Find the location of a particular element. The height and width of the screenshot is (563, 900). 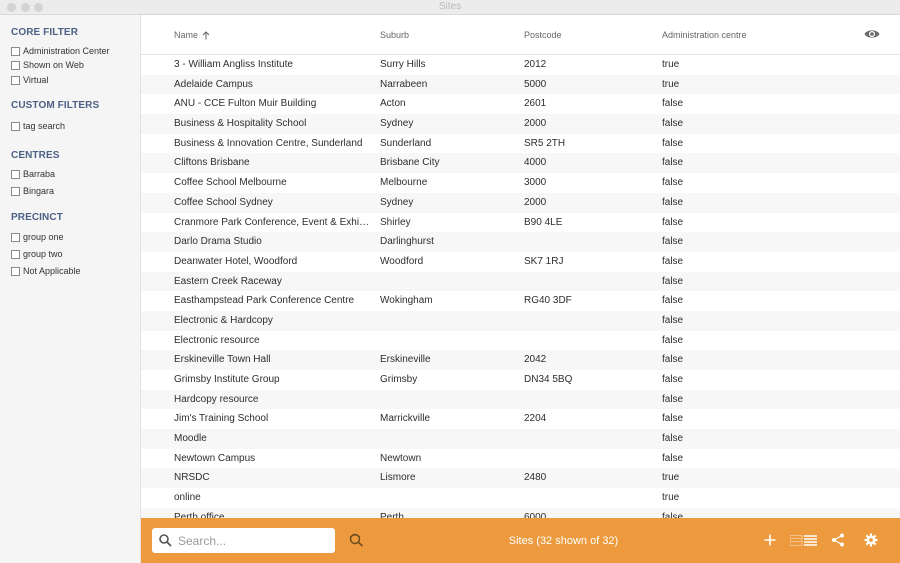

cell-name: Adelaide Campus is located at coordinates (213, 84).